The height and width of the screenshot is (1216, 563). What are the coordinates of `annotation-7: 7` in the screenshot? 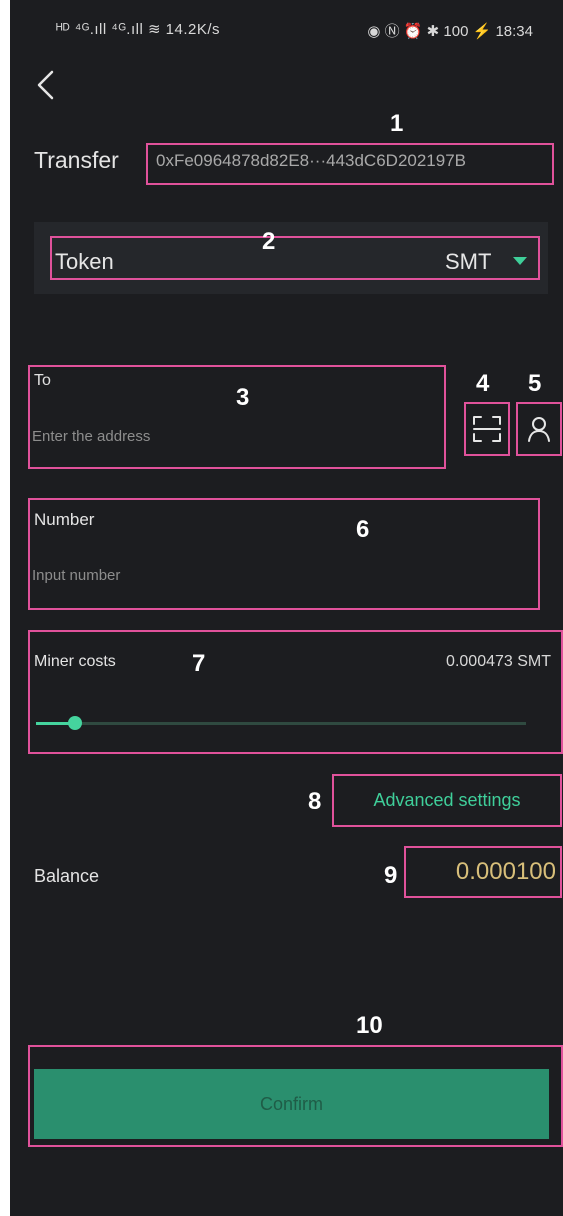 It's located at (199, 663).